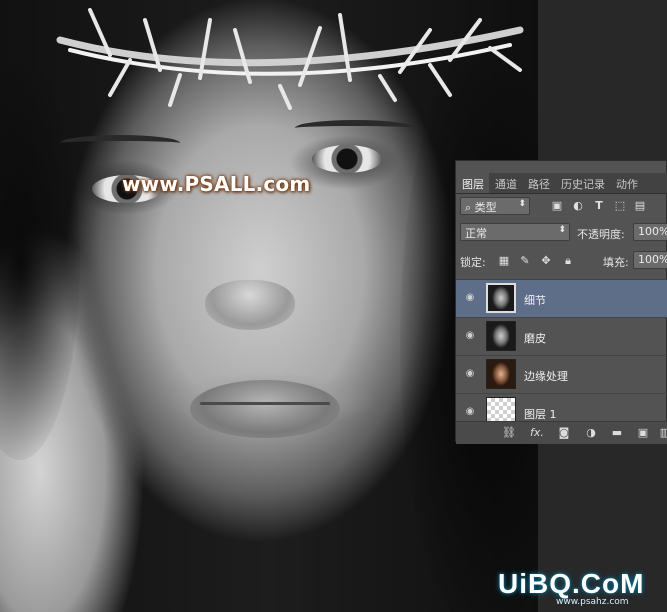  Describe the element at coordinates (546, 376) in the screenshot. I see `layer-name: 边缘处理` at that location.